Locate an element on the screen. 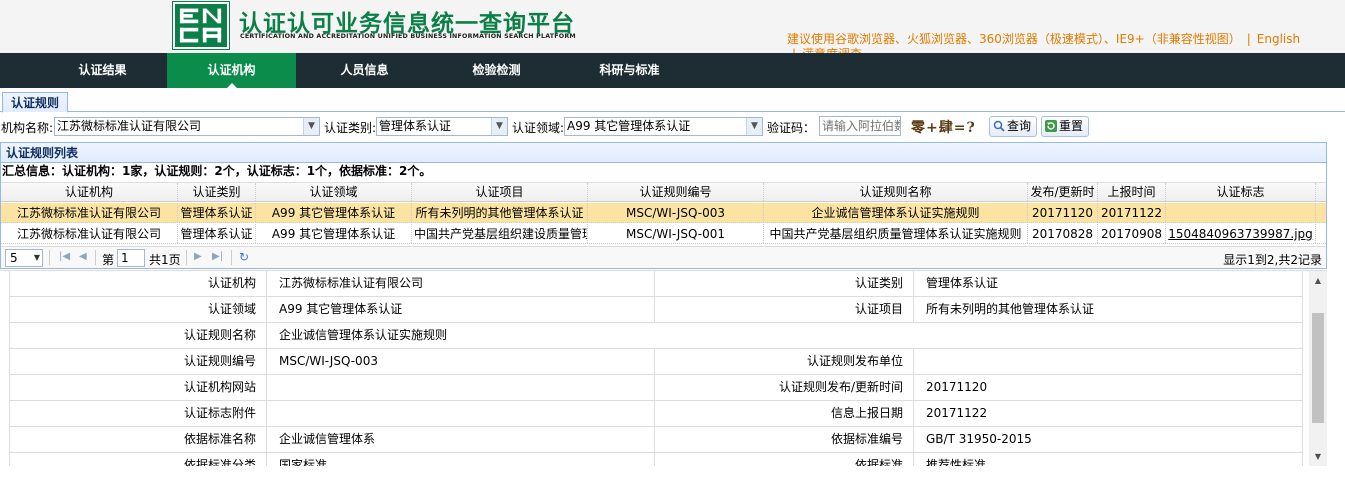 The width and height of the screenshot is (1345, 477). main-nav: 认证结果 认证机构 人员信息 检验检测 科研与标准 is located at coordinates (672, 70).